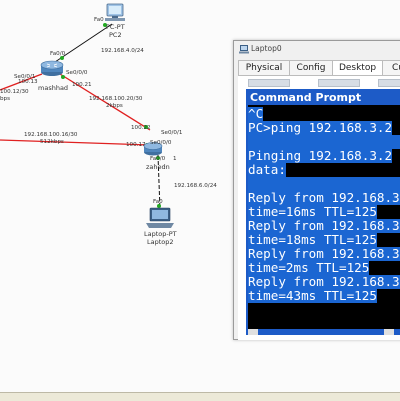 The width and height of the screenshot is (400, 401). What do you see at coordinates (244, 49) in the screenshot?
I see `laptop-icon` at bounding box center [244, 49].